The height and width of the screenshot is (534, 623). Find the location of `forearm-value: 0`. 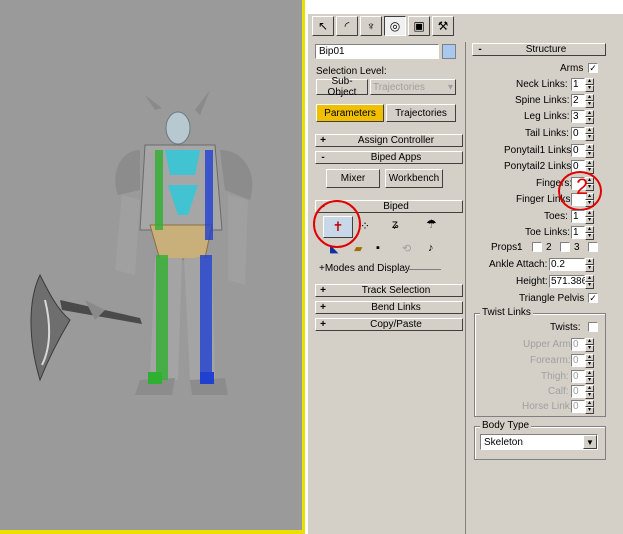

forearm-value: 0 is located at coordinates (578, 360).